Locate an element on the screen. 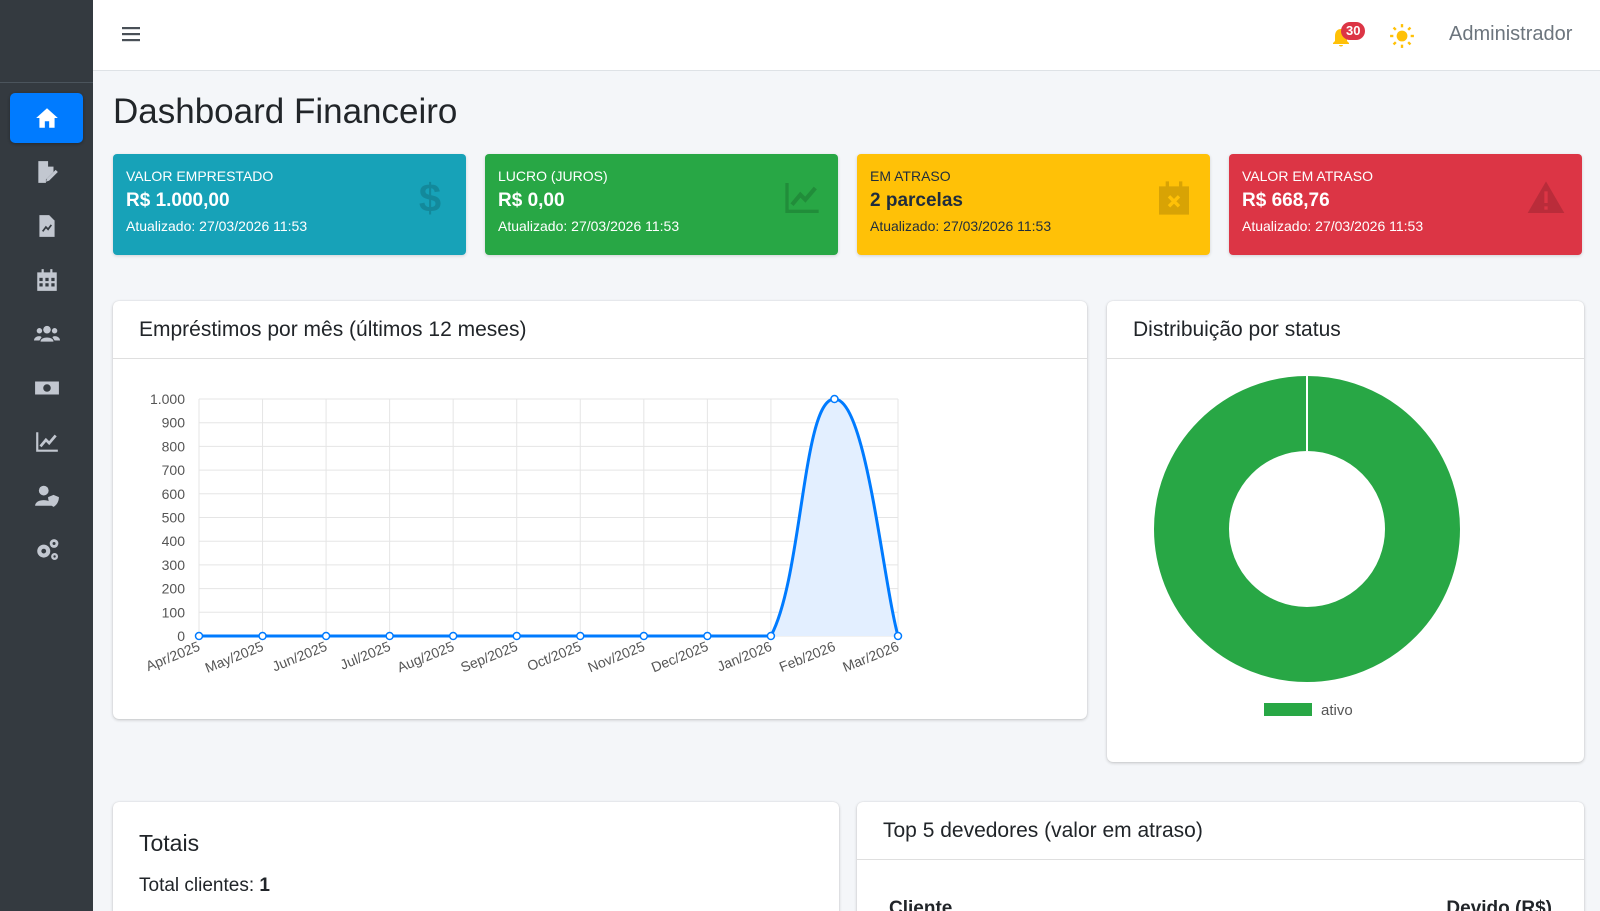 This screenshot has height=911, width=1600. total-clientes-row: Total clientes: 1 is located at coordinates (204, 886).